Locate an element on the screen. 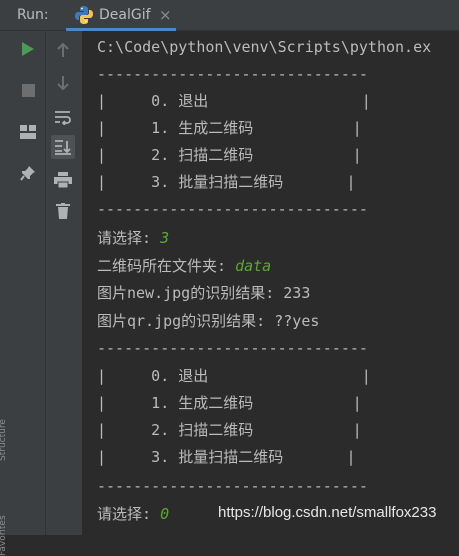 This screenshot has height=556, width=459. run-toolbar-right is located at coordinates (63, 283).